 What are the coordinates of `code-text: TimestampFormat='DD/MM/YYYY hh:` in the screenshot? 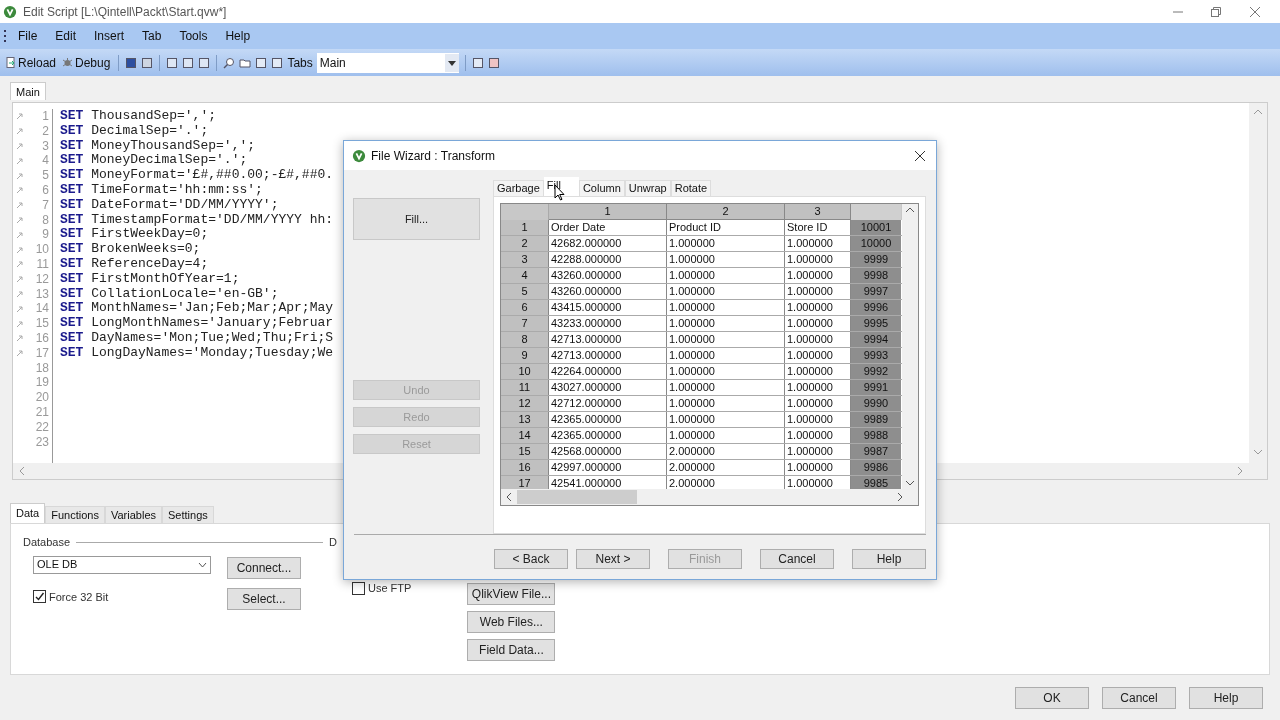 It's located at (212, 220).